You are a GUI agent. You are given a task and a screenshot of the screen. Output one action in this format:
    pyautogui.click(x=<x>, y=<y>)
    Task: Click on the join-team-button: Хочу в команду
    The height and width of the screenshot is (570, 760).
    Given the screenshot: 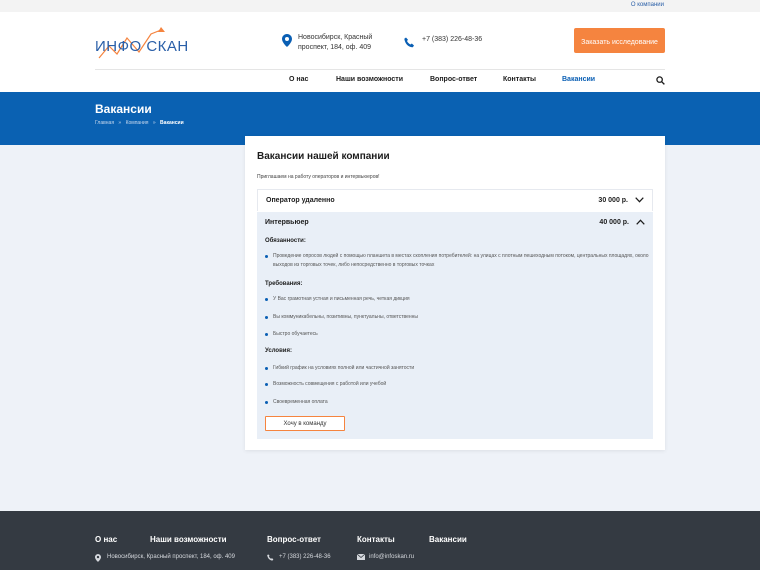 What is the action you would take?
    pyautogui.click(x=305, y=423)
    